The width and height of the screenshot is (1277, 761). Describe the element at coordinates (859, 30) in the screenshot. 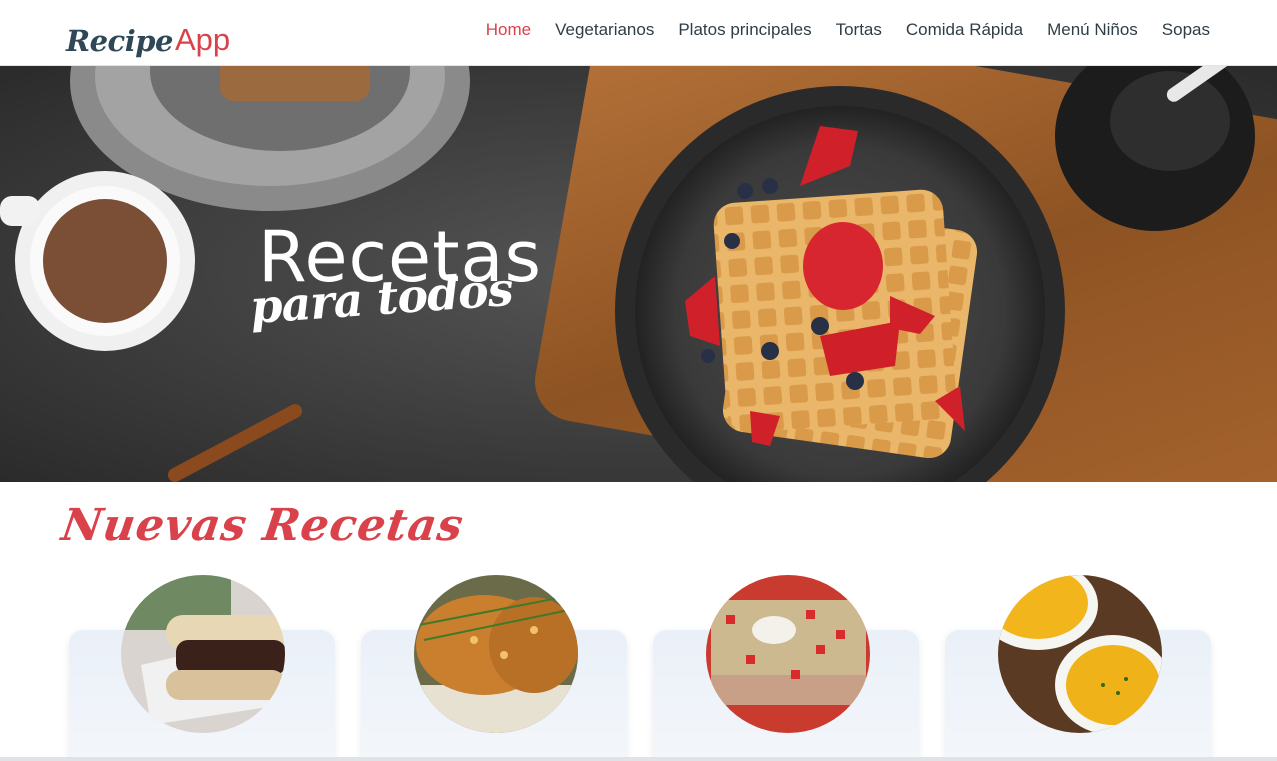

I see `nav-item-tortas: Tortas` at that location.